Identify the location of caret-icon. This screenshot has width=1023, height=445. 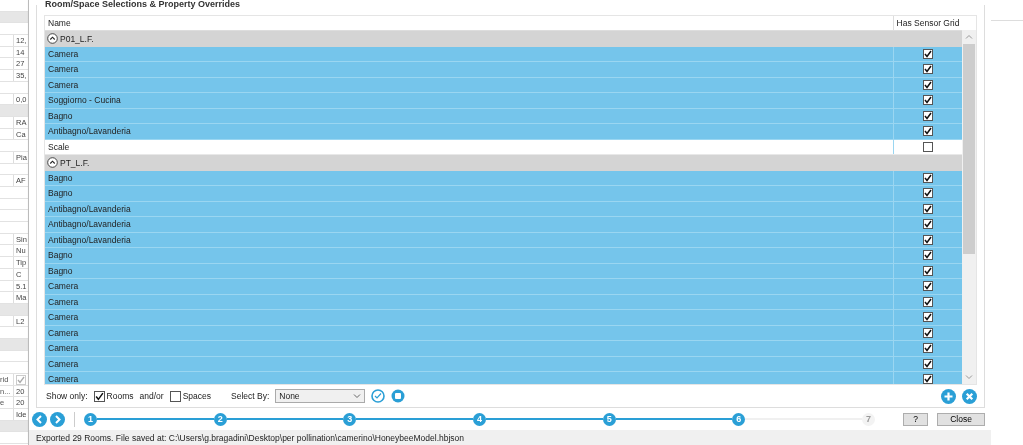
(357, 396).